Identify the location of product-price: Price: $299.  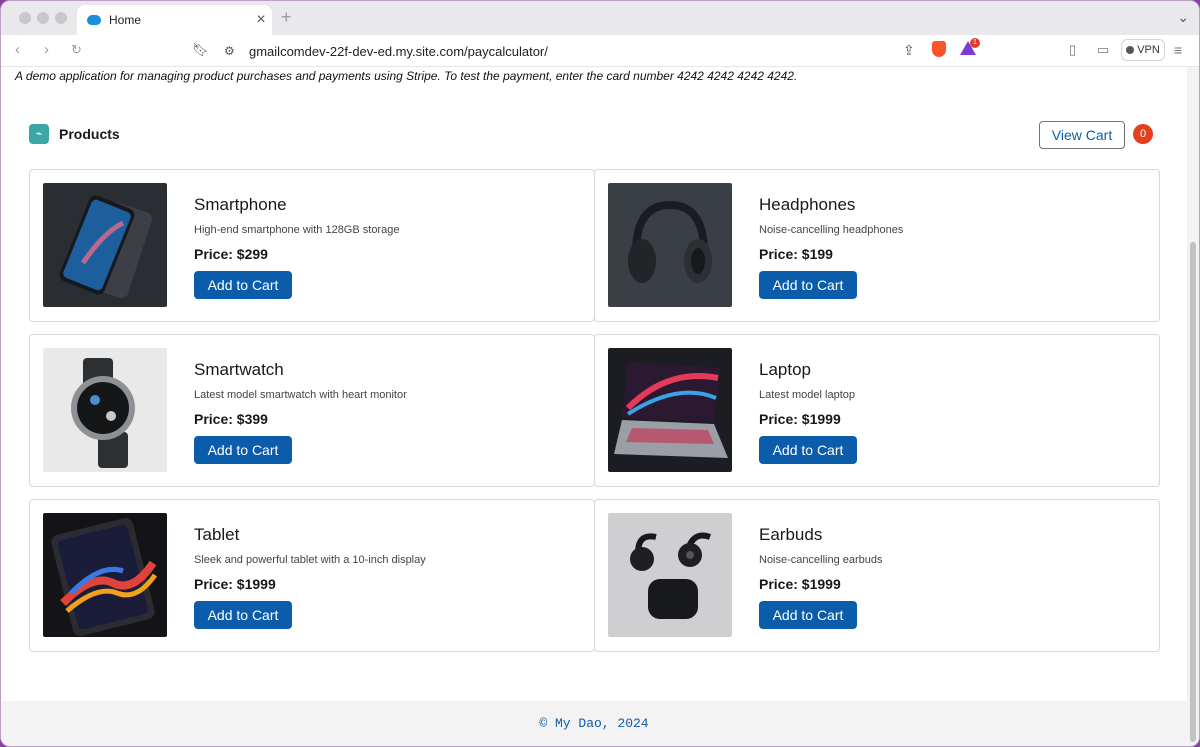
(231, 254).